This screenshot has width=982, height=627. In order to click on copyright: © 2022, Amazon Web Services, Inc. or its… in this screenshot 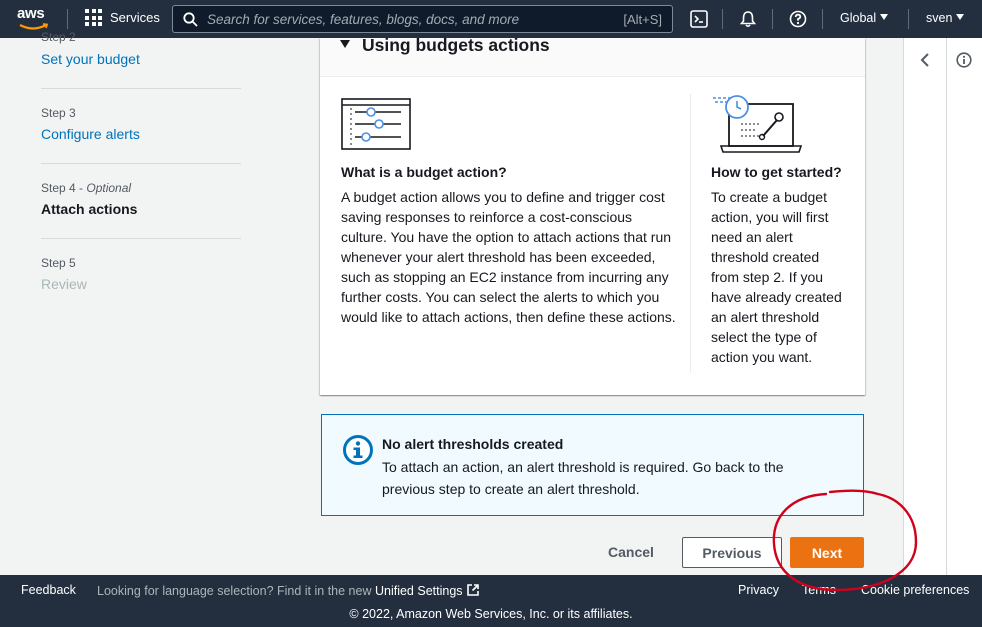, I will do `click(491, 614)`.